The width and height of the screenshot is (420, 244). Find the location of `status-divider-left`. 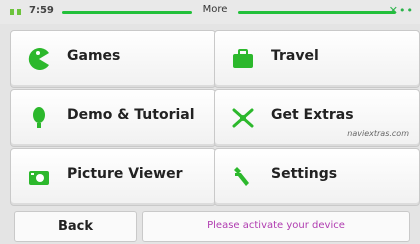

status-divider-left is located at coordinates (127, 12).